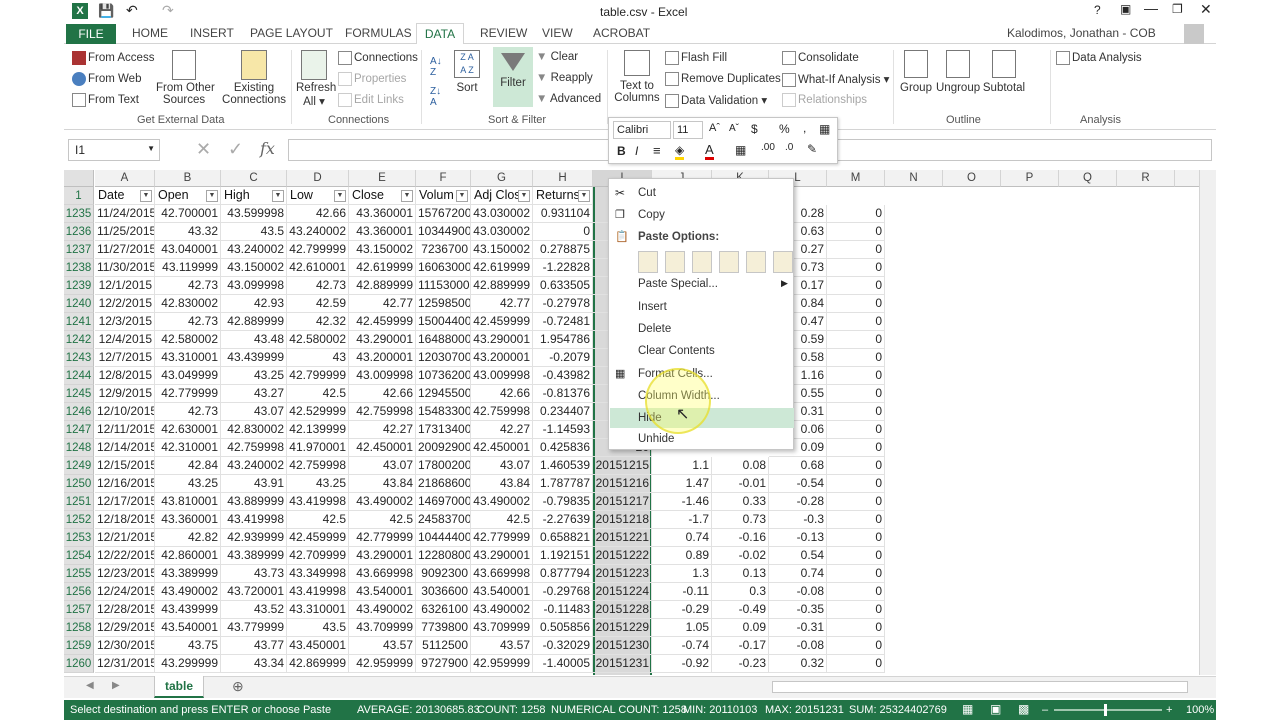 This screenshot has width=1280, height=720. Describe the element at coordinates (203, 149) in the screenshot. I see `cancel-icon: ✕` at that location.